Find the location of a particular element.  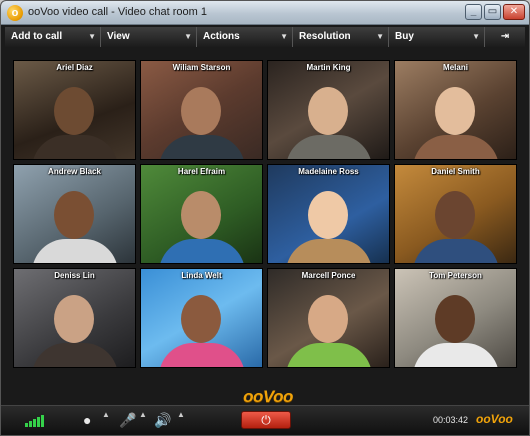

oovoo-logo-small: ooVoo is located at coordinates (494, 419).